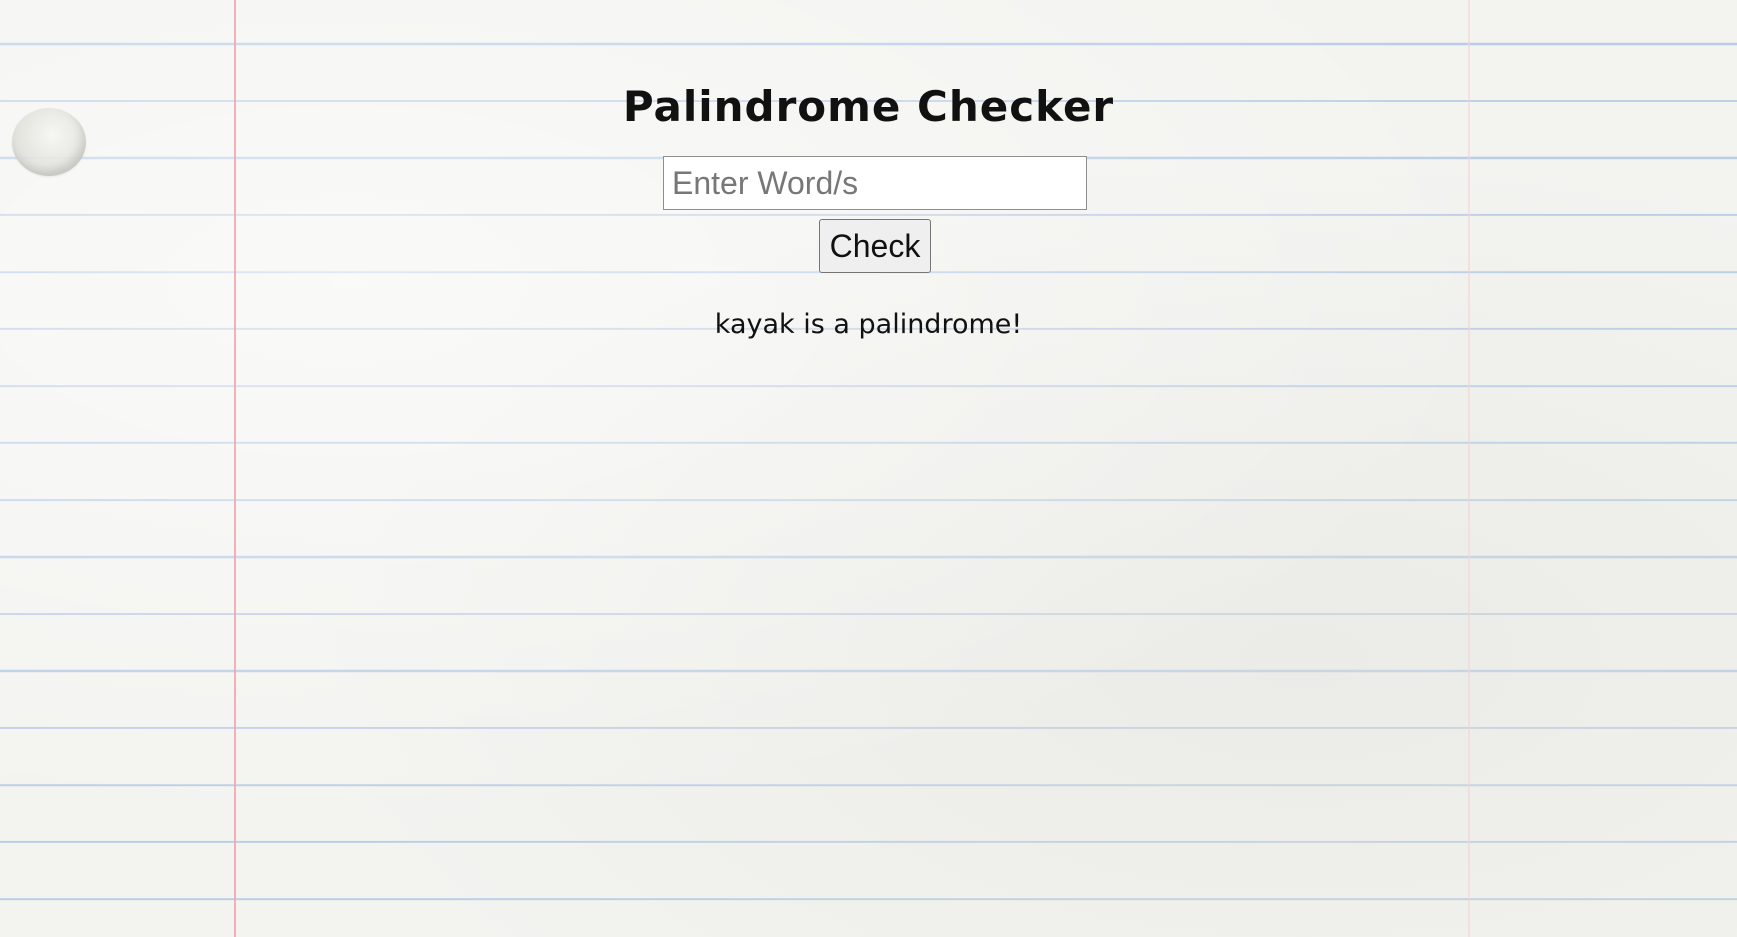 The width and height of the screenshot is (1737, 937). Describe the element at coordinates (875, 183) in the screenshot. I see `word-input` at that location.